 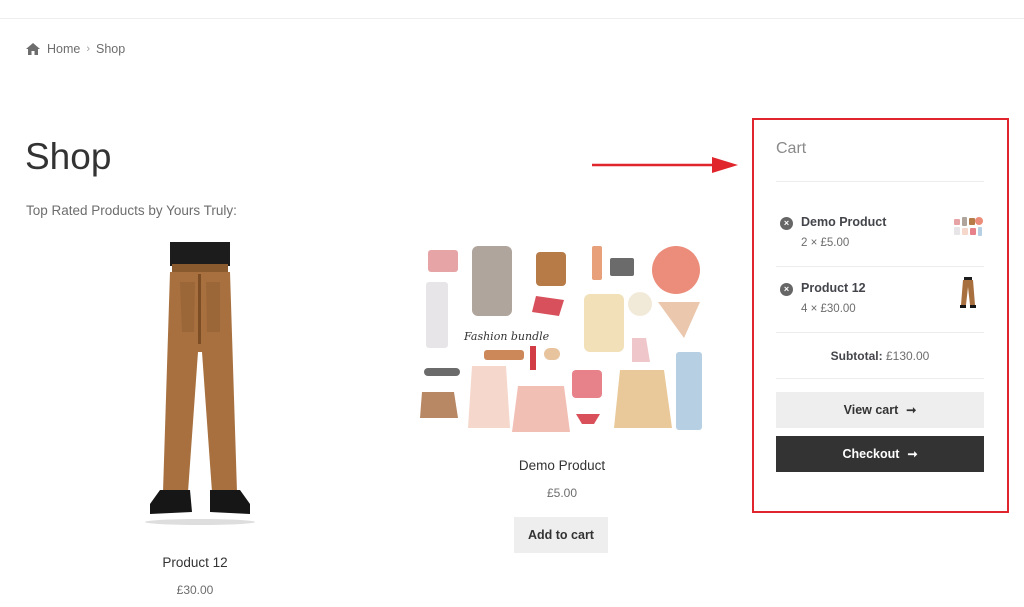 What do you see at coordinates (880, 305) in the screenshot?
I see `cart-item: × Product 12 4 × £30.00` at bounding box center [880, 305].